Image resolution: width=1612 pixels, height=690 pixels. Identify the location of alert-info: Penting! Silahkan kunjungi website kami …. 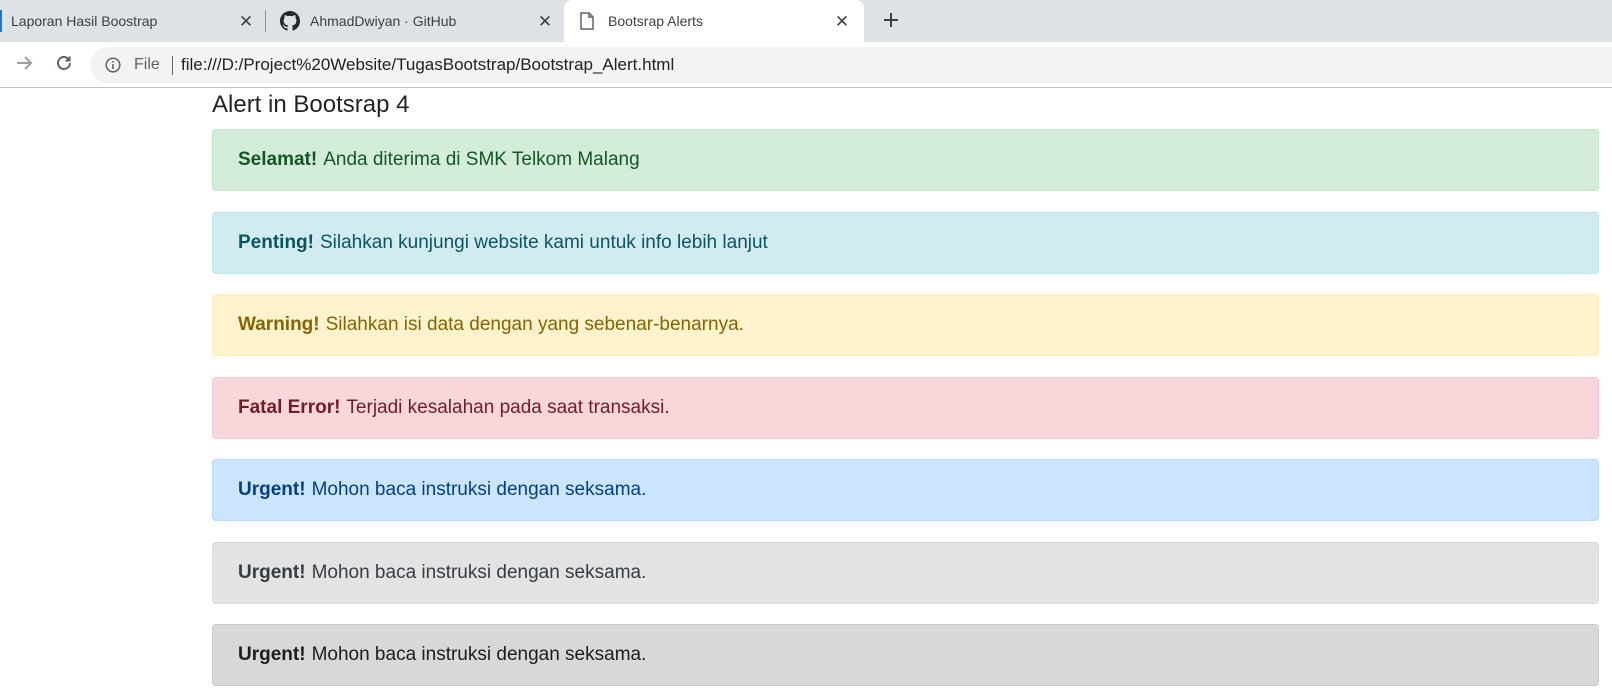
(905, 243).